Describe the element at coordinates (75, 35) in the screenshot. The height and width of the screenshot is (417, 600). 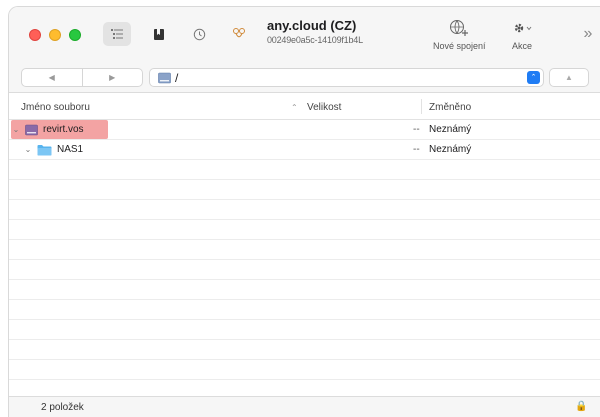
I see `zoom-window-button` at that location.